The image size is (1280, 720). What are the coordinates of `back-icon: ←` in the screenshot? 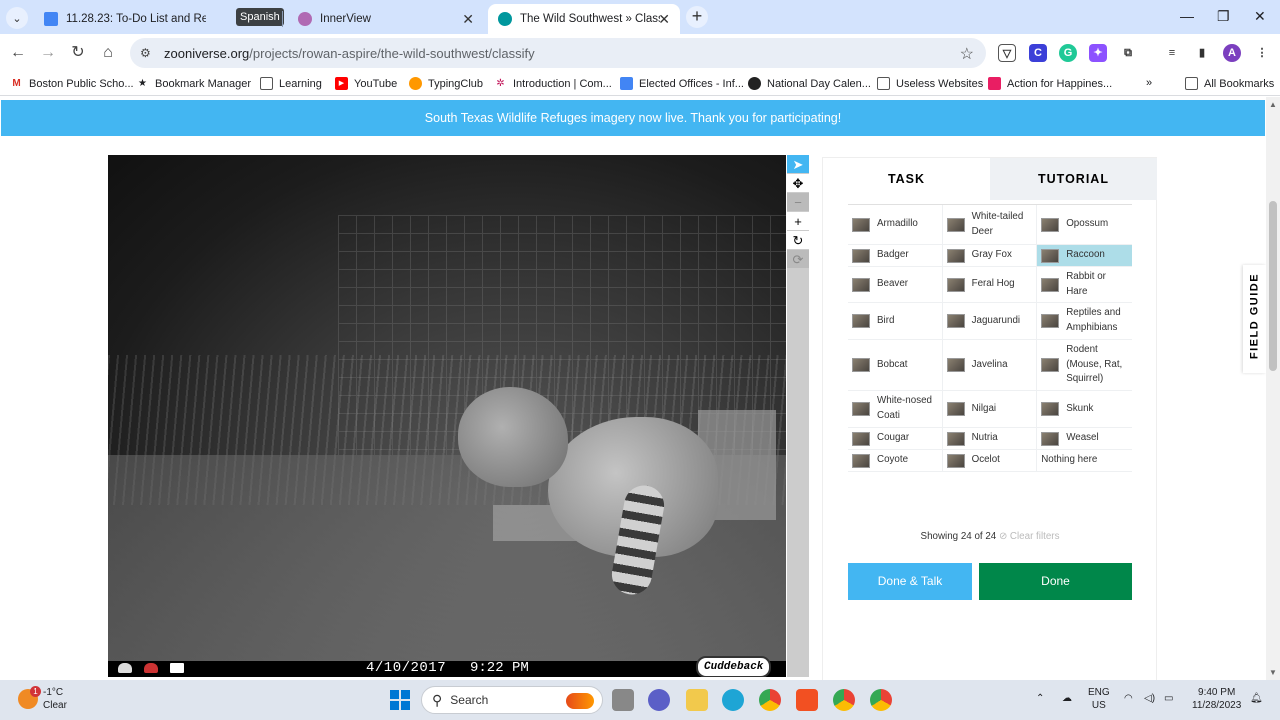 It's located at (18, 53).